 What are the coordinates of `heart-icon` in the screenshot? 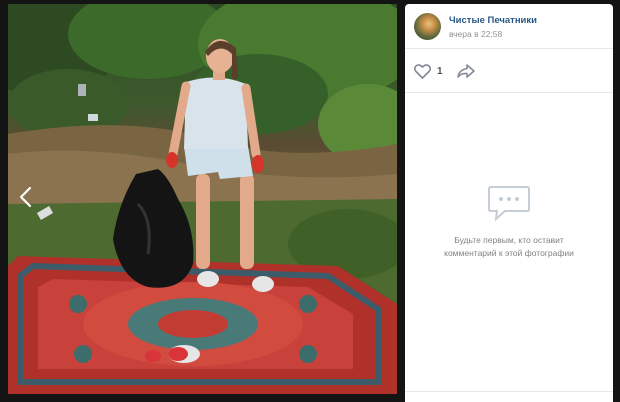 It's located at (422, 71).